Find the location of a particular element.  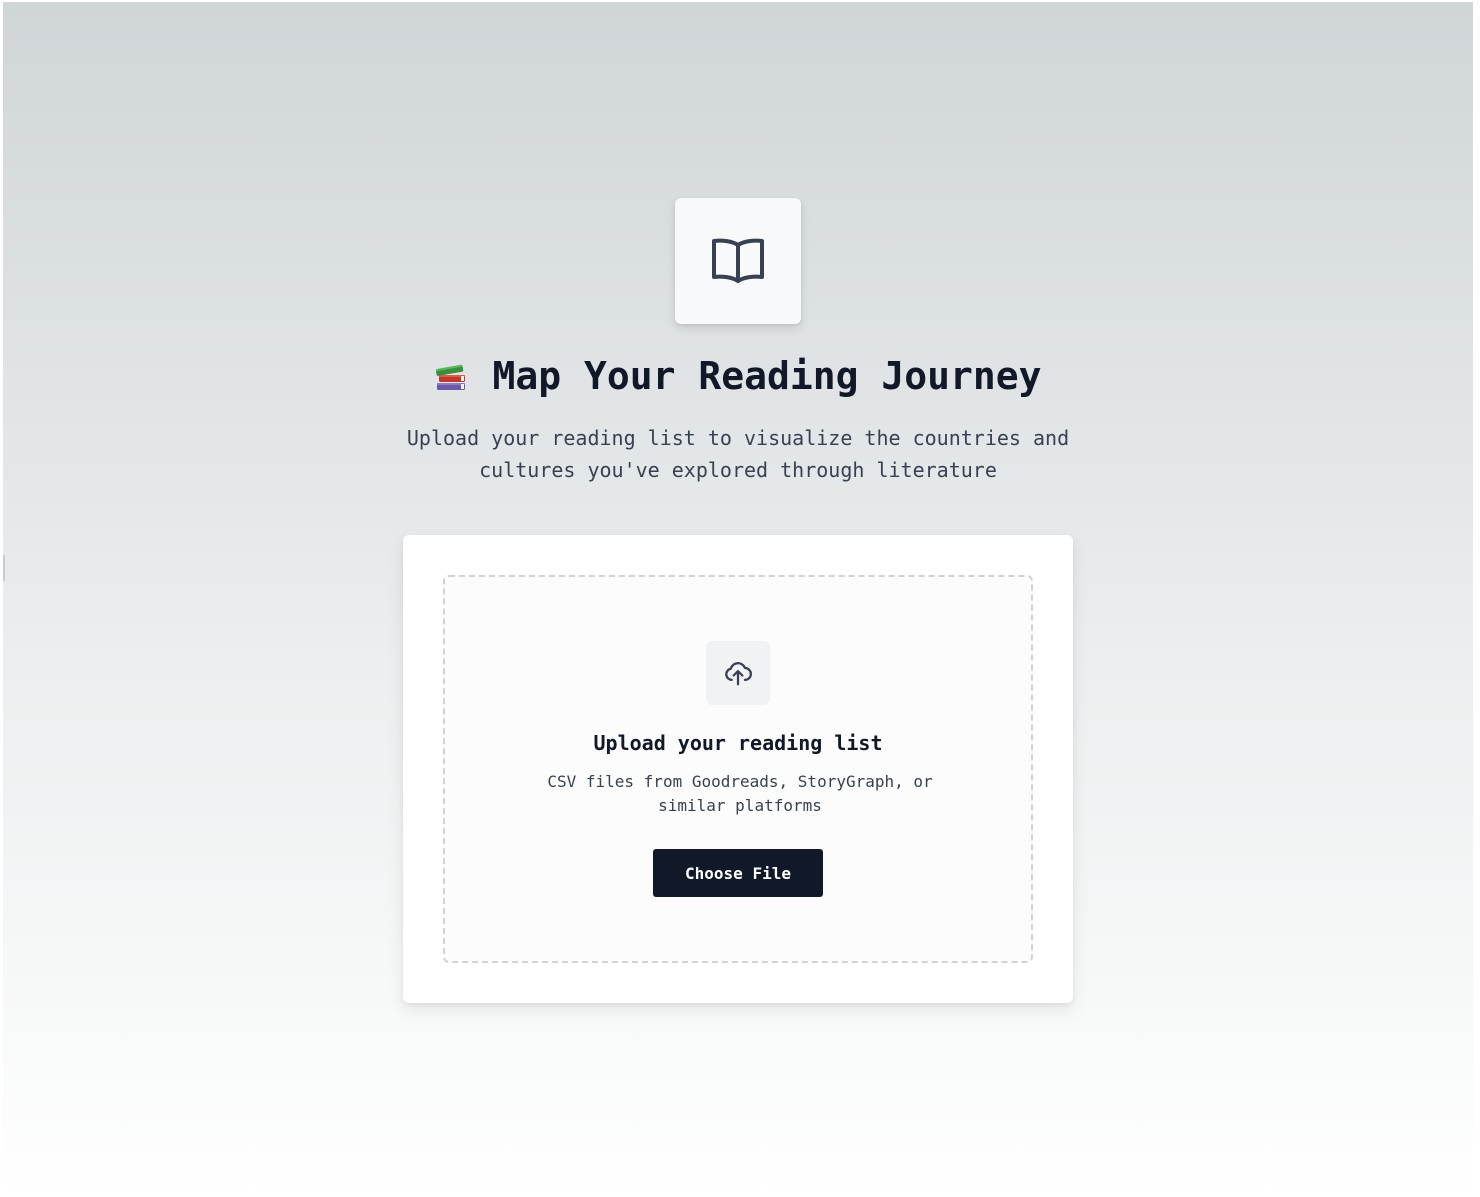

books-stack-icon is located at coordinates (452, 376).